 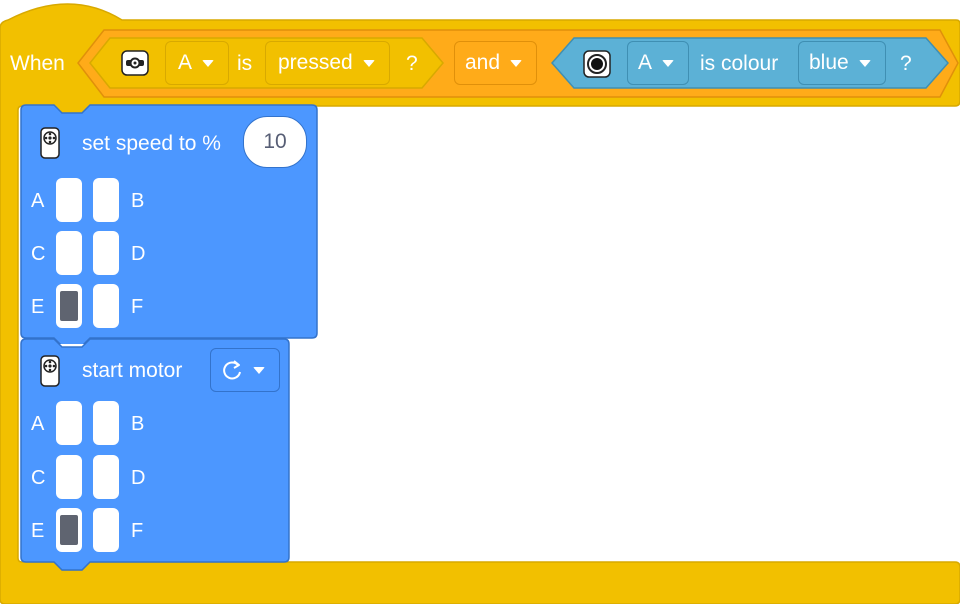 I want to click on colour-value-dropdown: blue, so click(x=842, y=63).